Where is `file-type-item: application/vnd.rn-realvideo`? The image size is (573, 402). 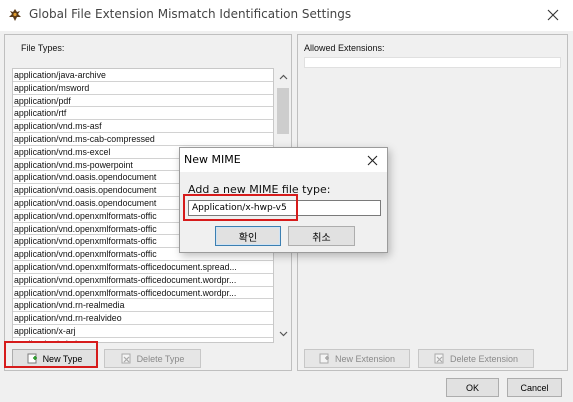 file-type-item: application/vnd.rn-realvideo is located at coordinates (143, 318).